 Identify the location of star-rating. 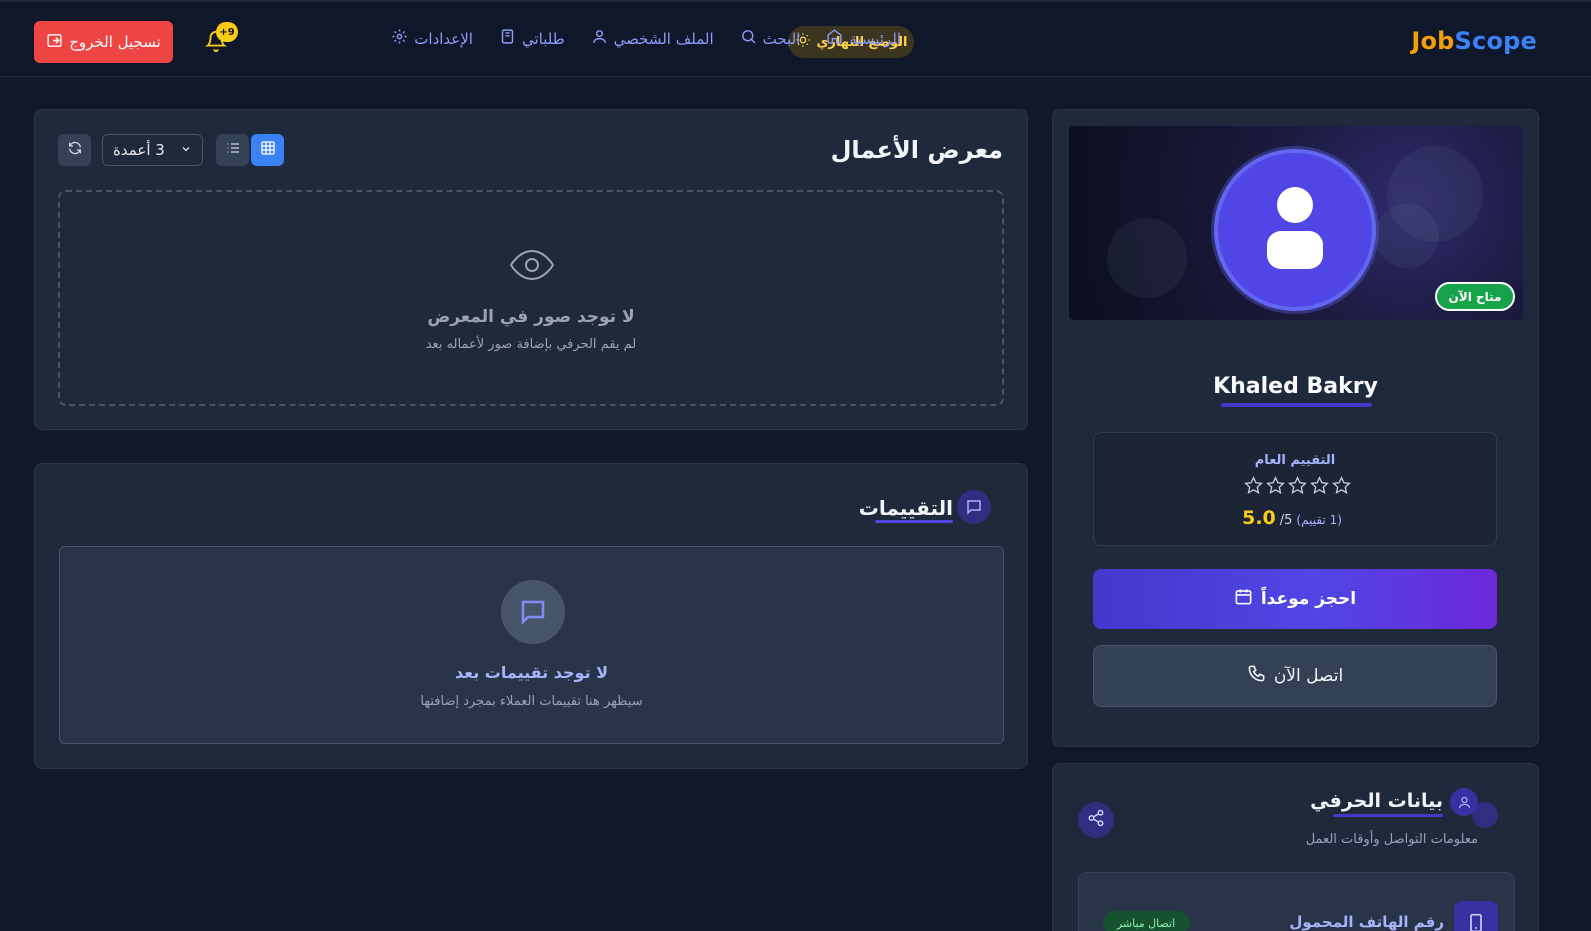
(1297, 487).